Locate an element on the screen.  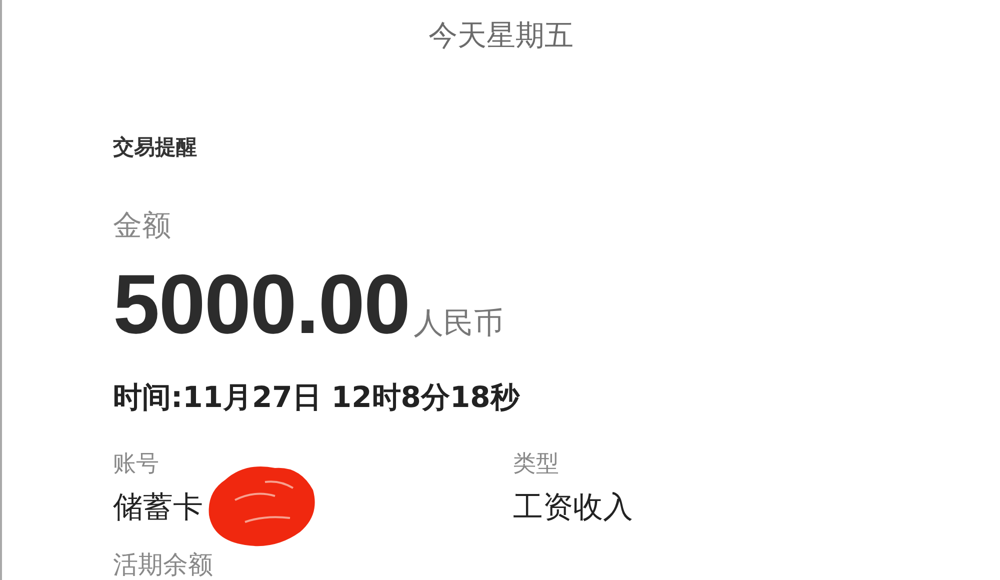
transaction-time: 时间:11月27日 12时8分18秒 is located at coordinates (316, 397).